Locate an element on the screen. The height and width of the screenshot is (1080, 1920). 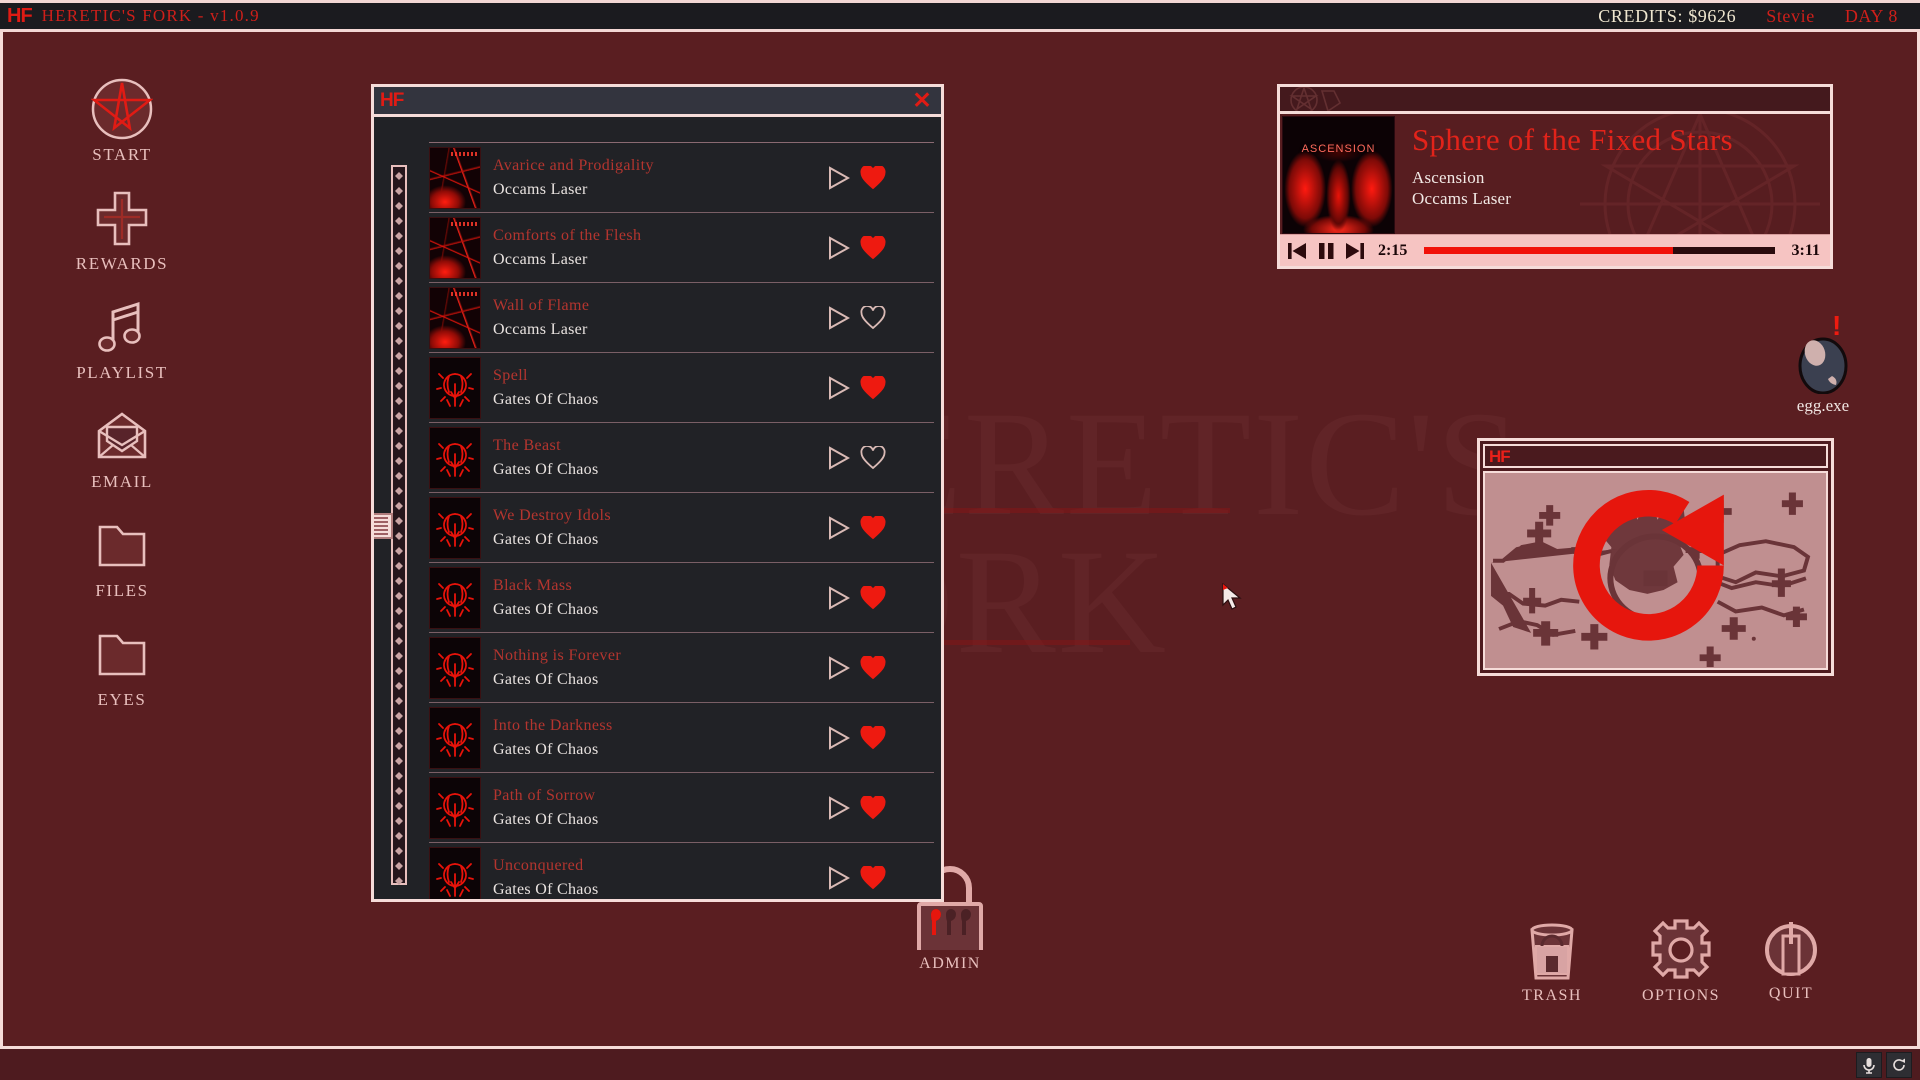
microphone-icon is located at coordinates (1869, 1064).